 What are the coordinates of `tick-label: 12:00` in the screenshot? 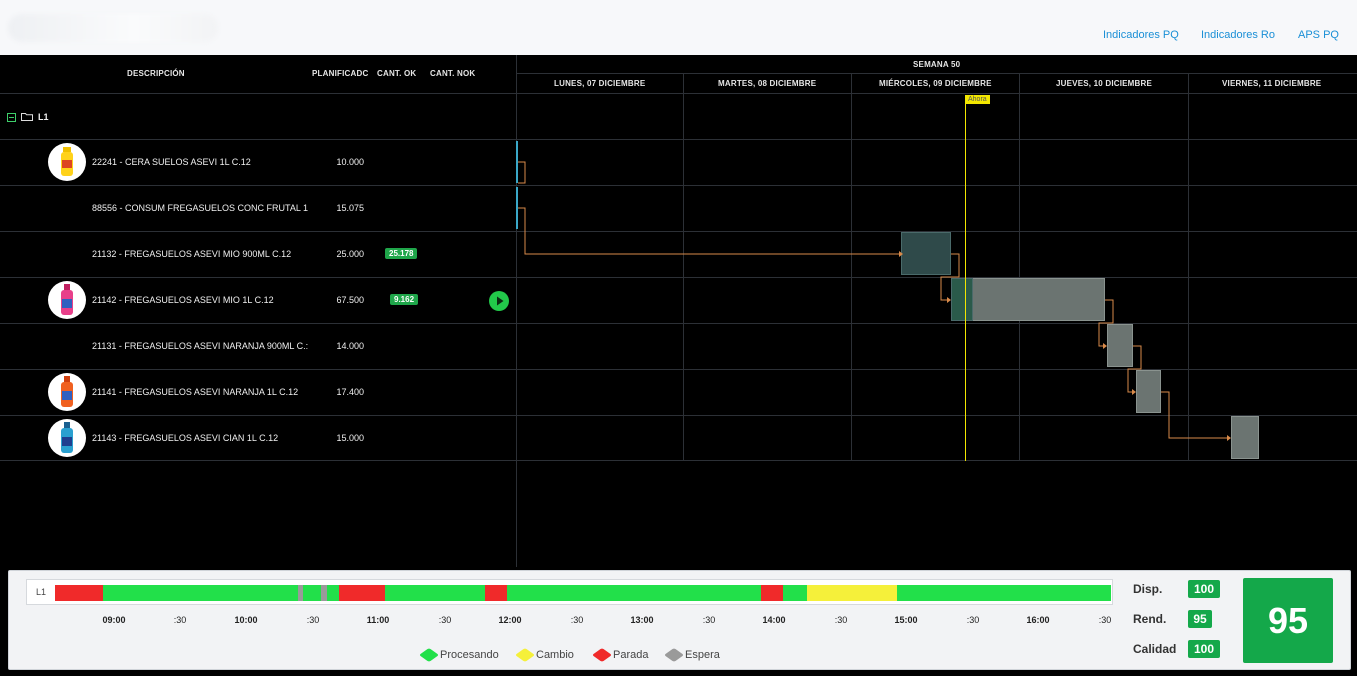 It's located at (510, 620).